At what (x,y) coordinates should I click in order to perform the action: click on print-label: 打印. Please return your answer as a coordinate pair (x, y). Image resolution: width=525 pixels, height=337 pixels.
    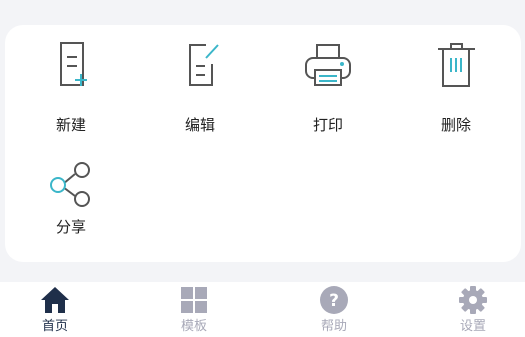
    Looking at the image, I should click on (327, 125).